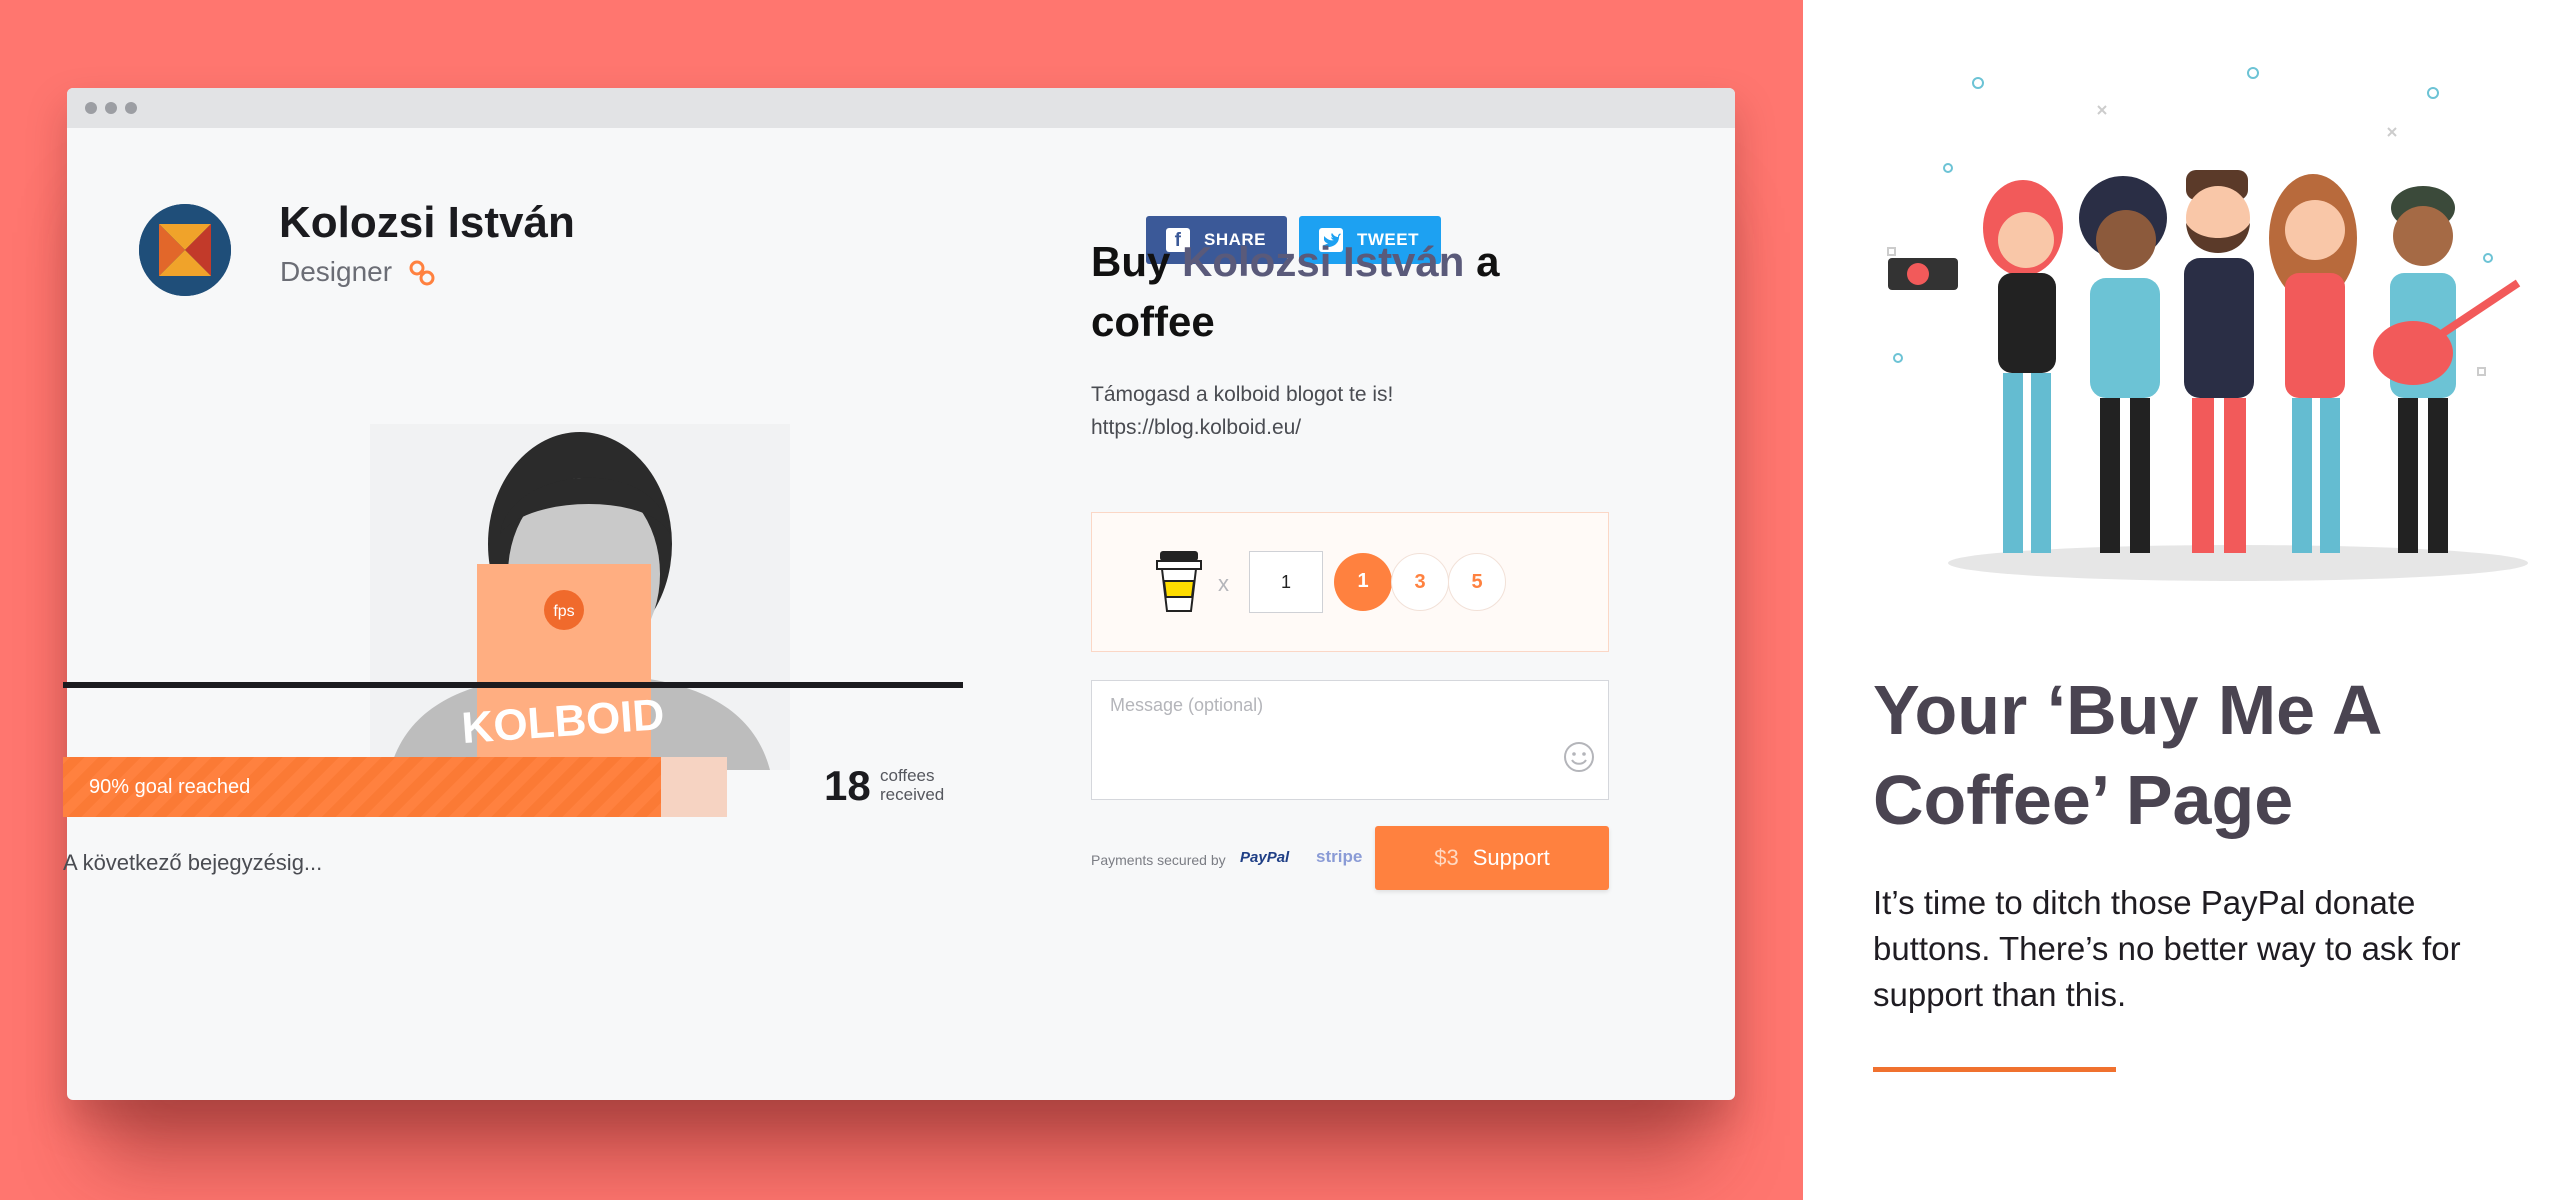  I want to click on panel-title: Your ‘Buy Me A Coffee’ Page, so click(2126, 755).